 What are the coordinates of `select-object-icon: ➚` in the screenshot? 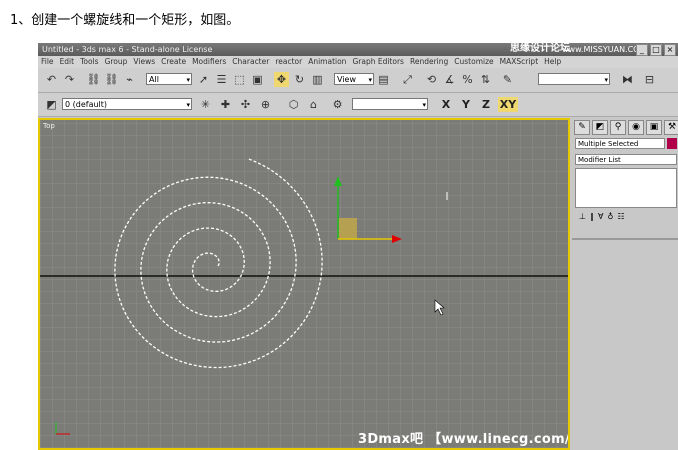 It's located at (203, 79).